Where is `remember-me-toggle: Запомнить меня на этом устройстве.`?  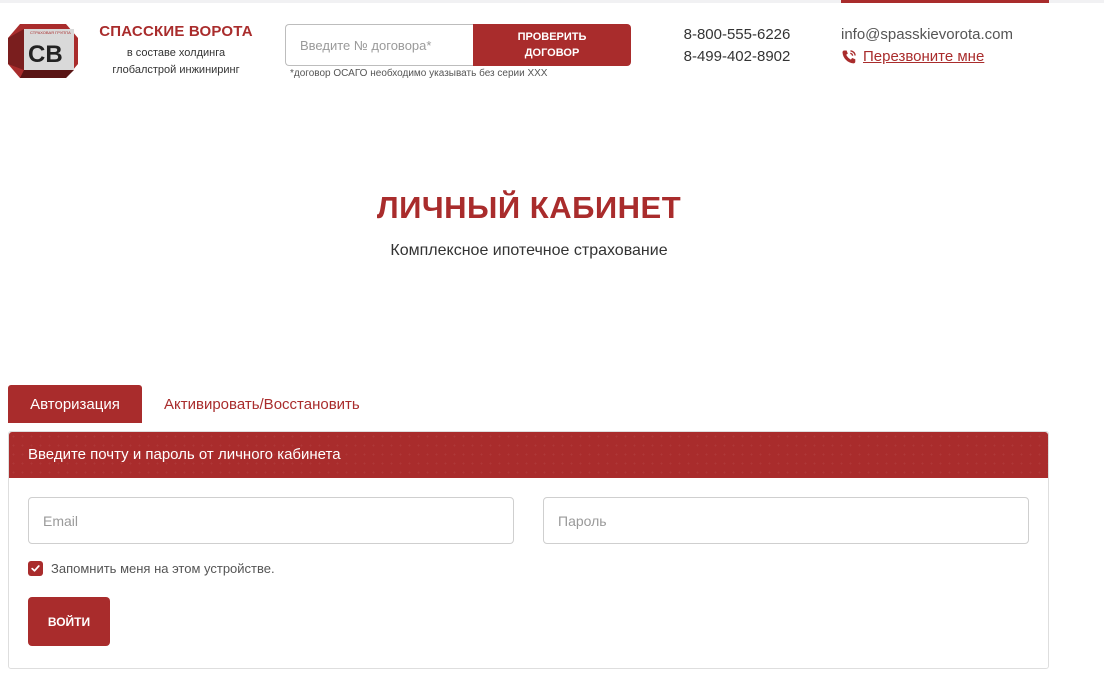 remember-me-toggle: Запомнить меня на этом устройстве. is located at coordinates (151, 568).